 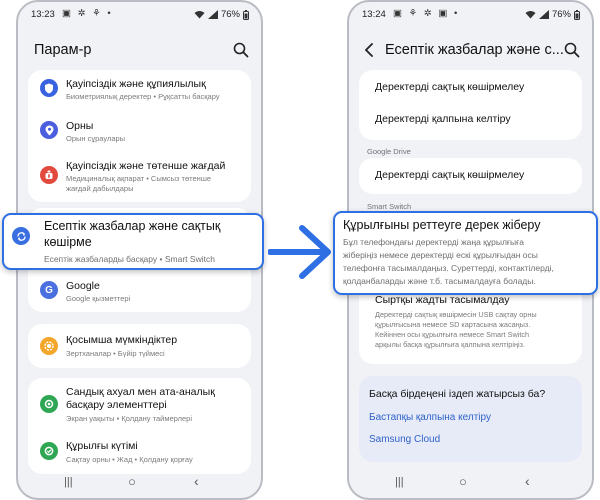 I want to click on notification-icons: ▣ ⚘ ✲ ▣ •, so click(x=426, y=13).